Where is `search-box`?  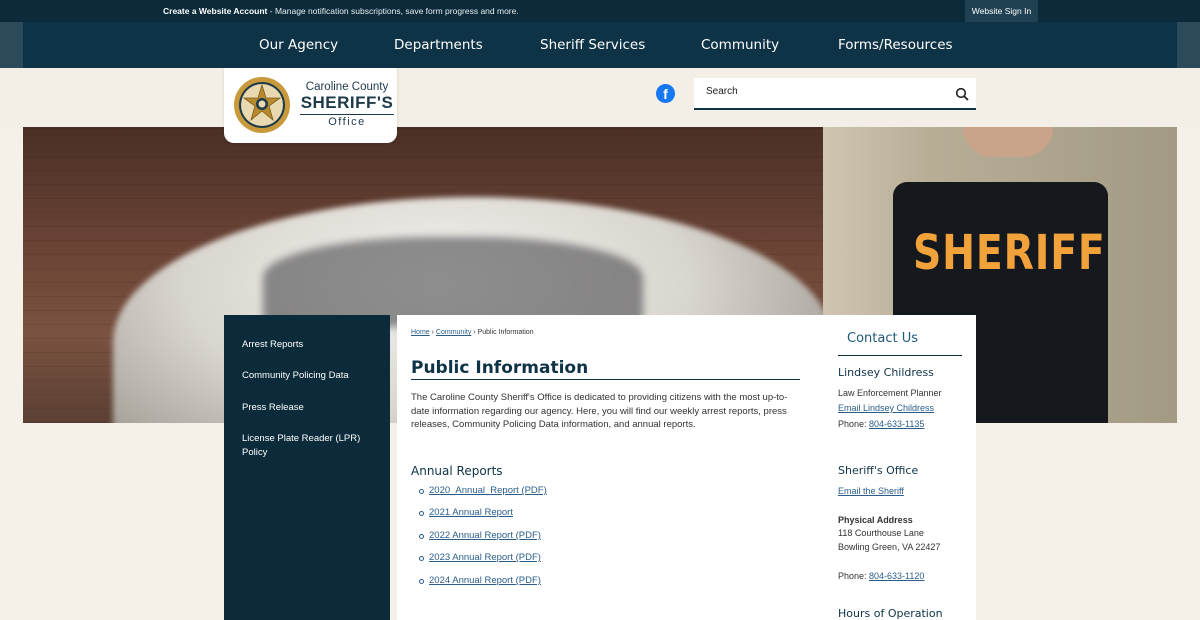 search-box is located at coordinates (835, 94).